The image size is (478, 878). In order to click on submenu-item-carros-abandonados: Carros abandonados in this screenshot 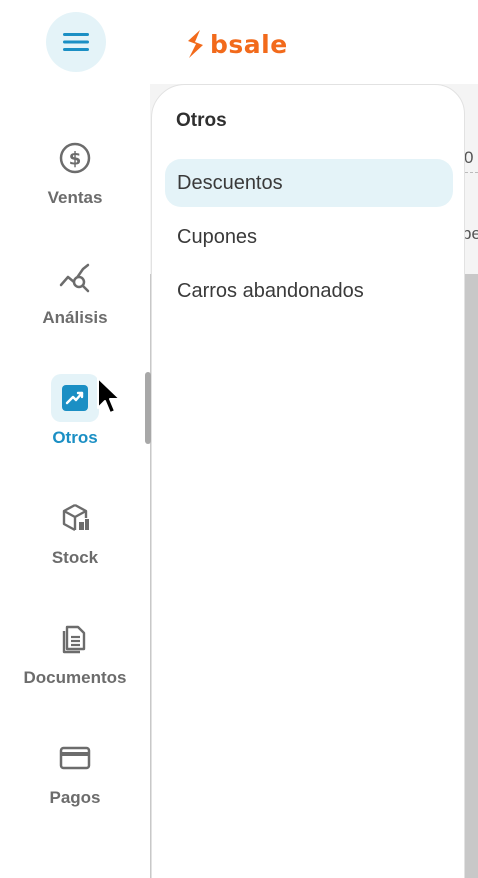, I will do `click(309, 291)`.